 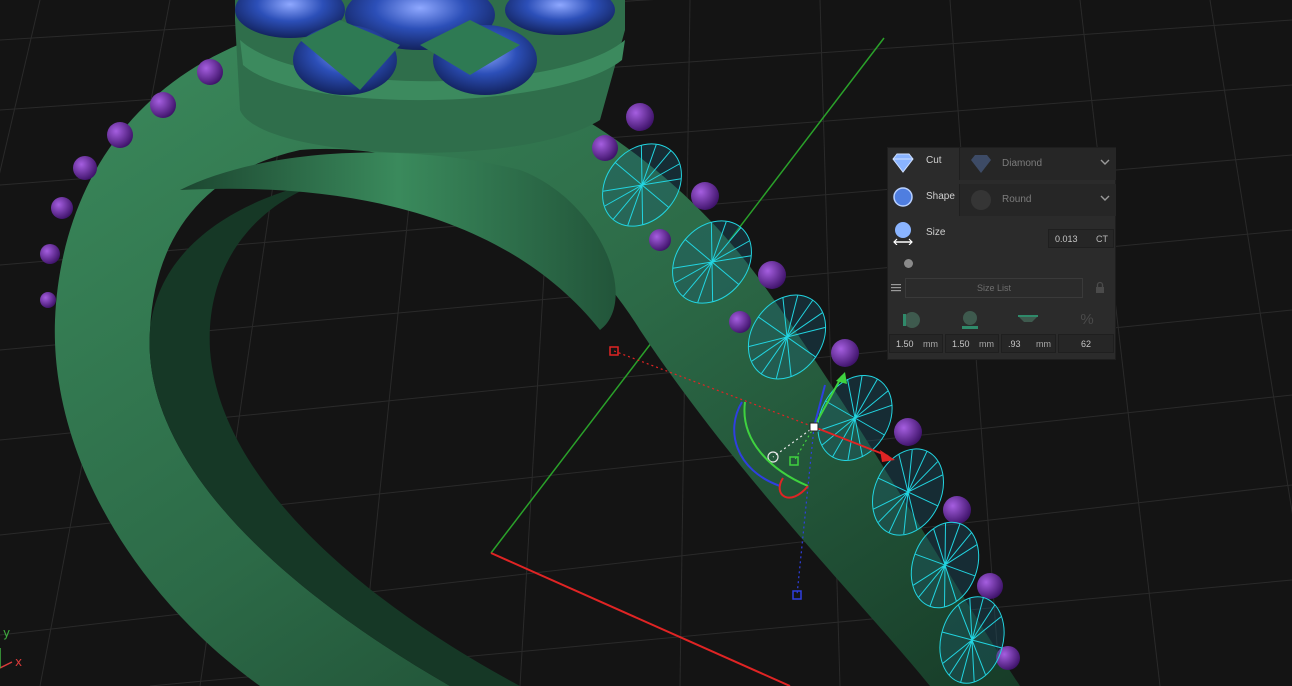 I want to click on cut-row: Cut Diamond, so click(x=1002, y=165).